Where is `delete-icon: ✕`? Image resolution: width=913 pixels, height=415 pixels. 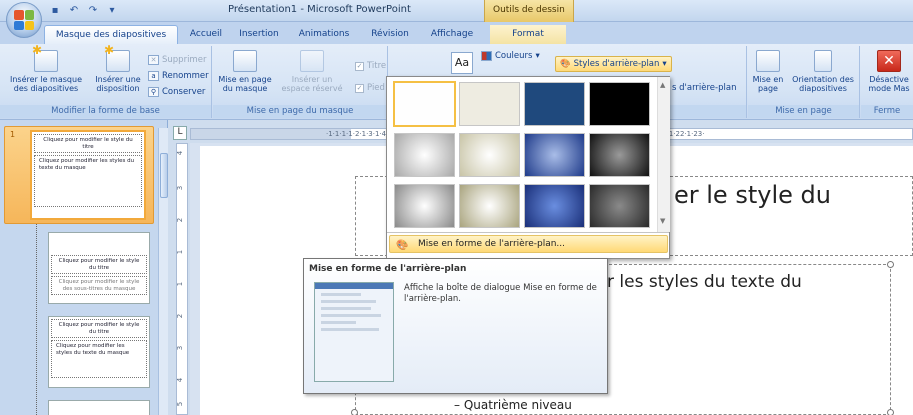
delete-icon: ✕ is located at coordinates (153, 60).